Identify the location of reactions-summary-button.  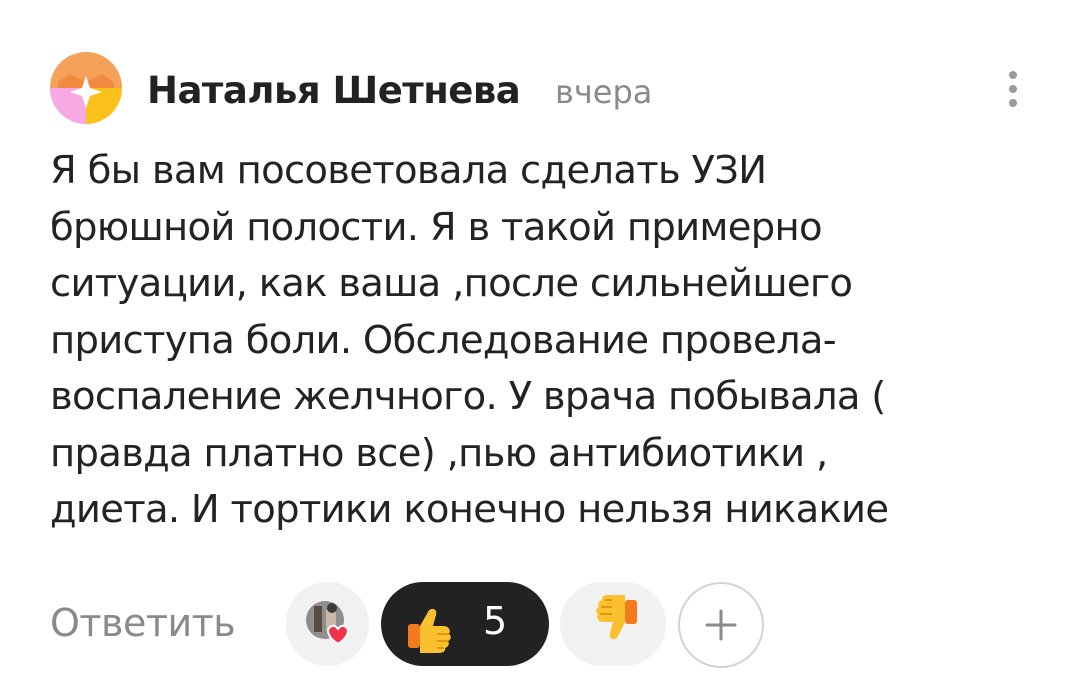
(327, 624).